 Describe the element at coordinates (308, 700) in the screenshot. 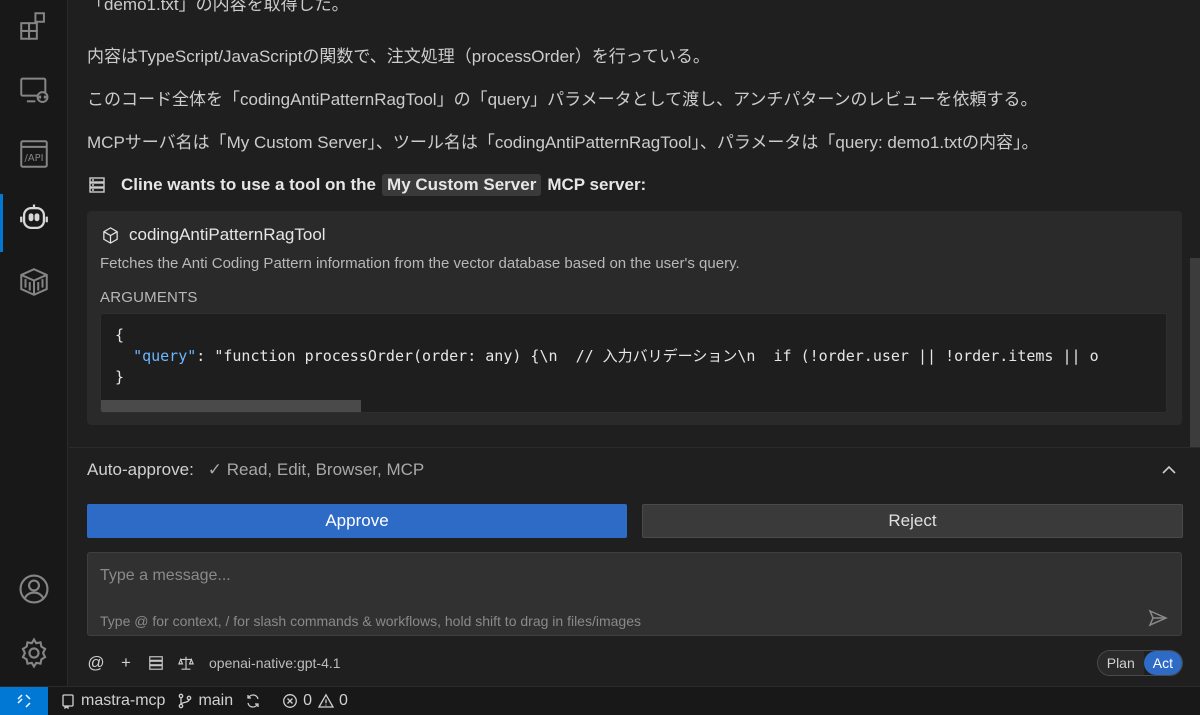

I see `error-count: 0` at that location.